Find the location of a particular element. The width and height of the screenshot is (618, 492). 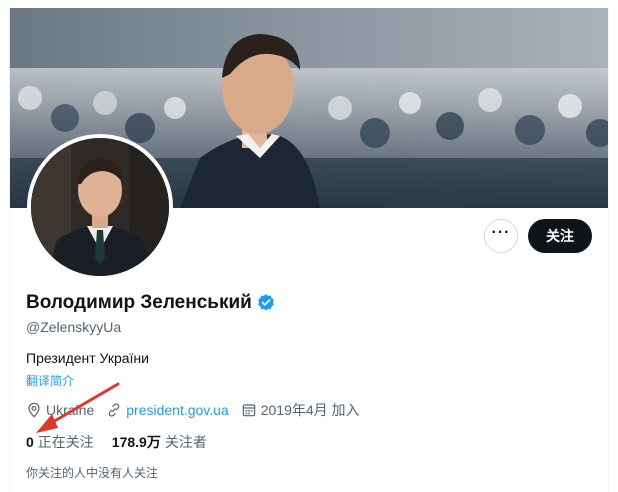

location-item: Ukraine is located at coordinates (60, 410).